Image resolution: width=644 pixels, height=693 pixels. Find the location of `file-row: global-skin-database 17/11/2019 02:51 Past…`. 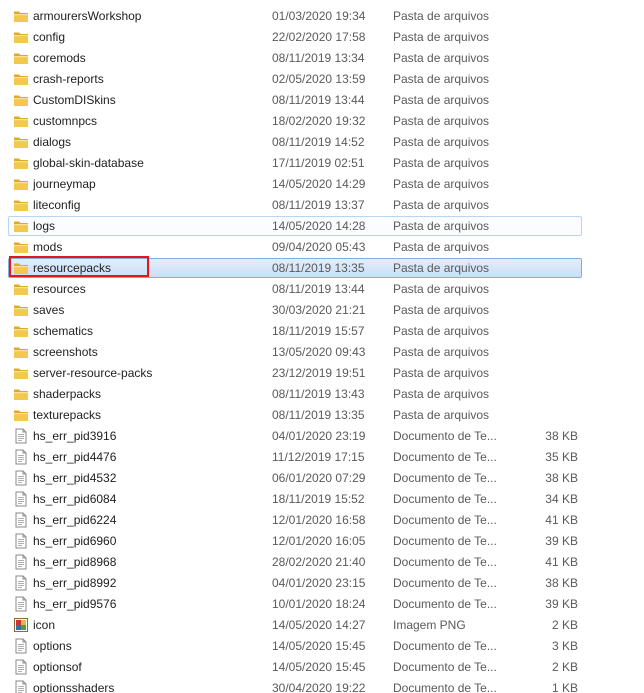

file-row: global-skin-database 17/11/2019 02:51 Past… is located at coordinates (295, 163).